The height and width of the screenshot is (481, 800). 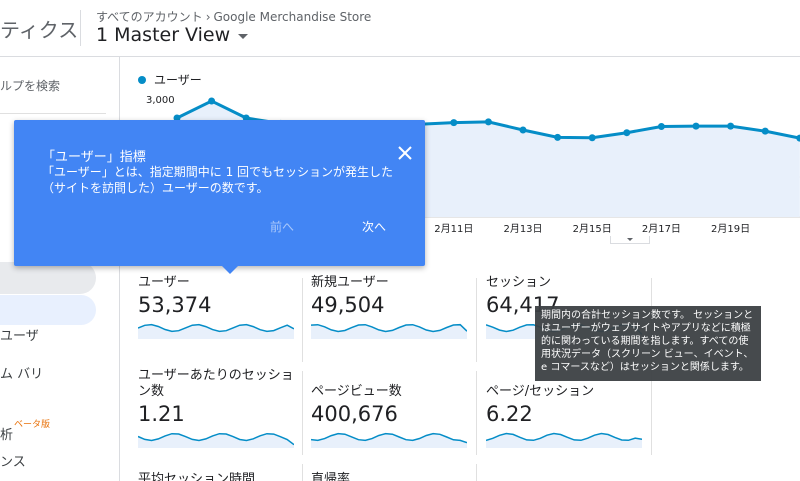 I want to click on breadcrumb: すべてのアカウント › Google Merchandise Store, so click(x=233, y=16).